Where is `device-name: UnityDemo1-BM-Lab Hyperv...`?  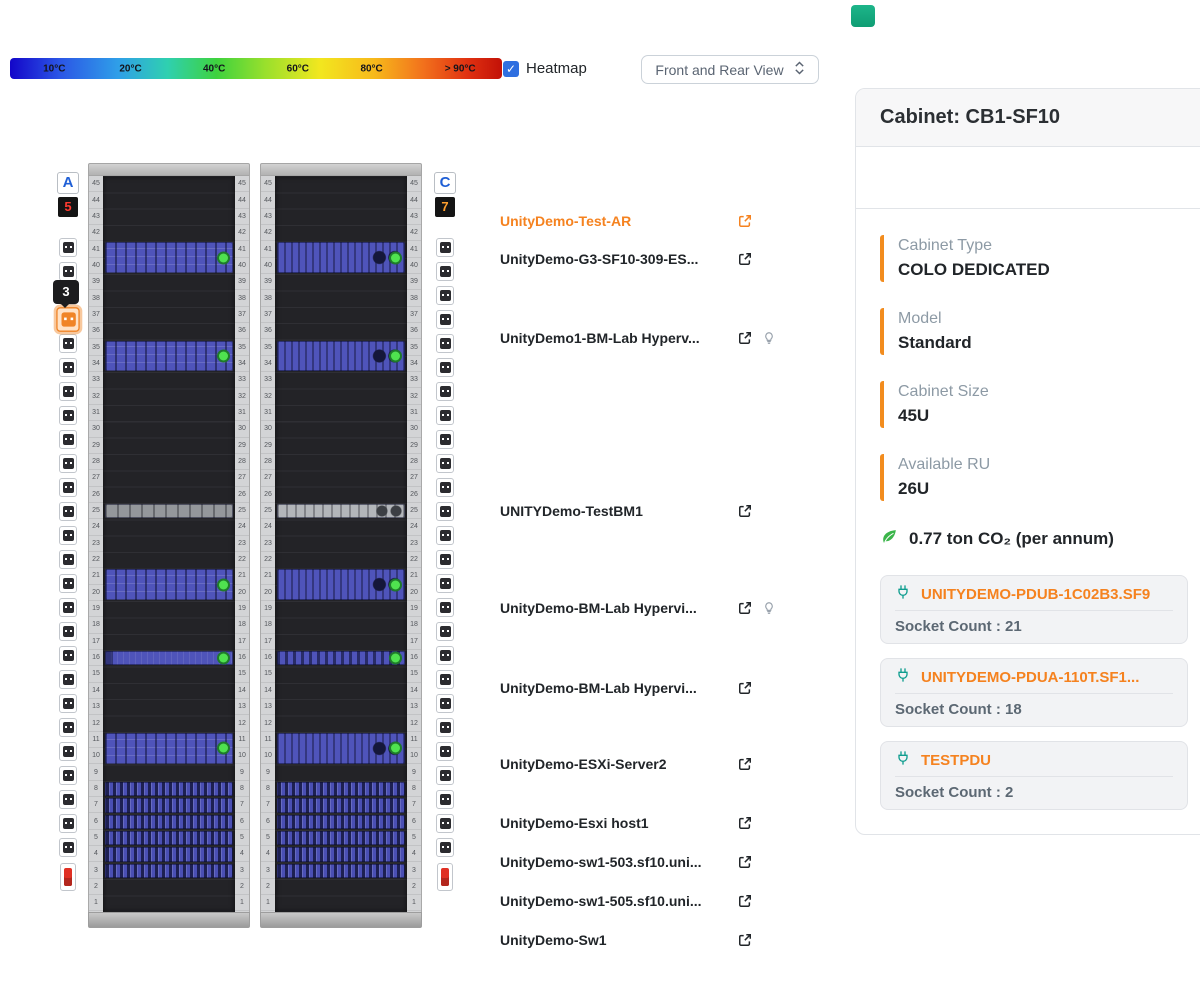
device-name: UnityDemo1-BM-Lab Hyperv... is located at coordinates (614, 338).